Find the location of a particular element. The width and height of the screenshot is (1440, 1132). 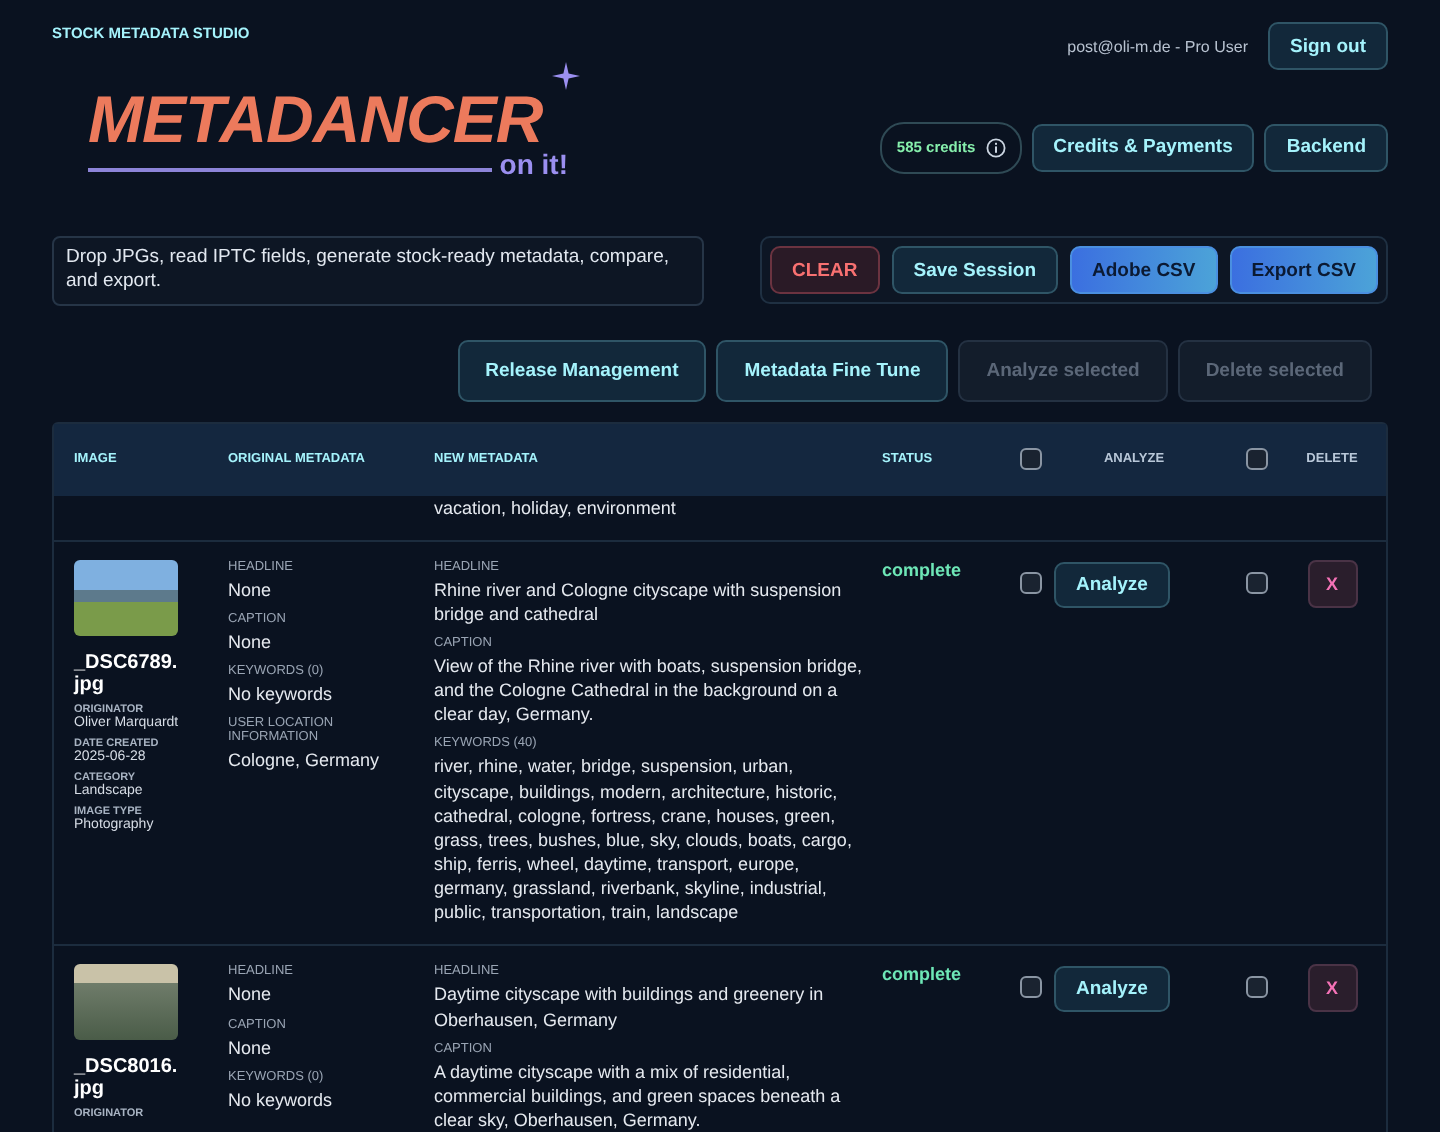

nav-button: Credits & Payments is located at coordinates (1143, 147).